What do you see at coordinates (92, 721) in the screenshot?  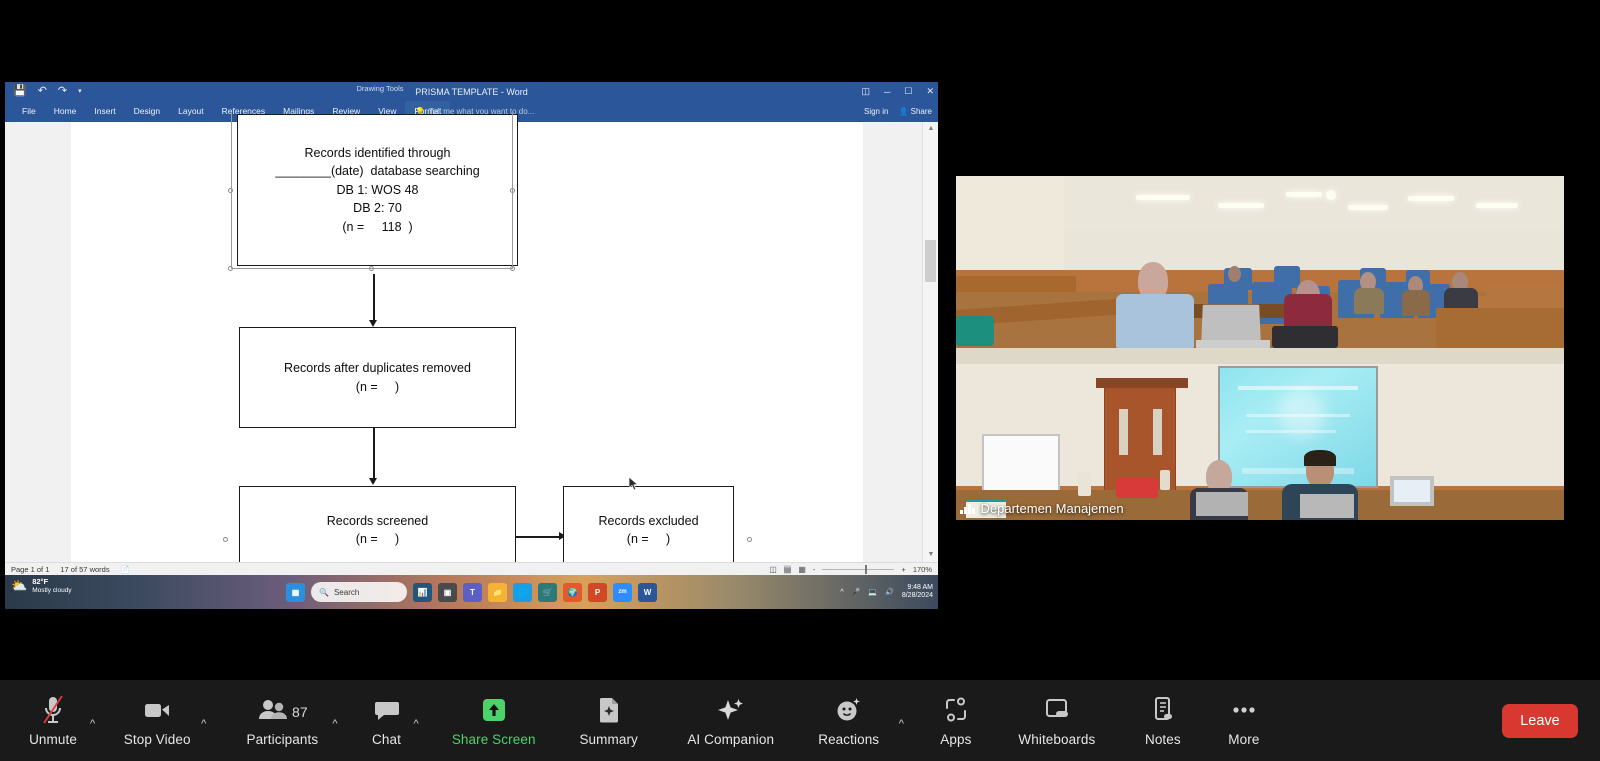 I see `audio-options-chevron-icon: ^` at bounding box center [92, 721].